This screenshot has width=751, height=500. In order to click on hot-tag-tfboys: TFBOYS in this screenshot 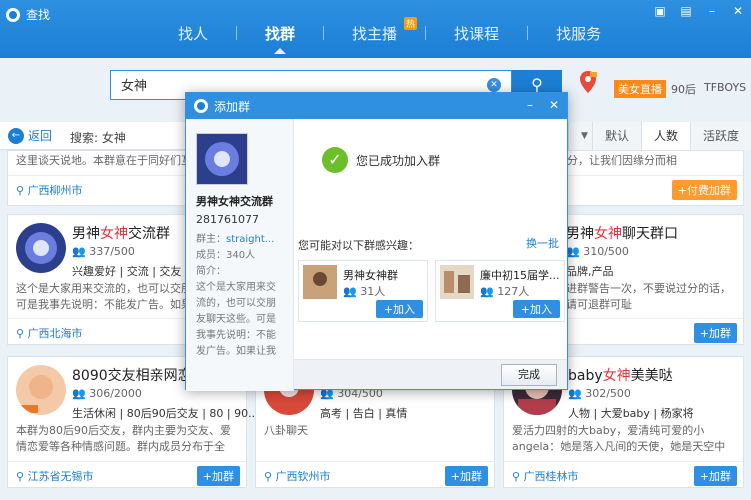, I will do `click(725, 87)`.